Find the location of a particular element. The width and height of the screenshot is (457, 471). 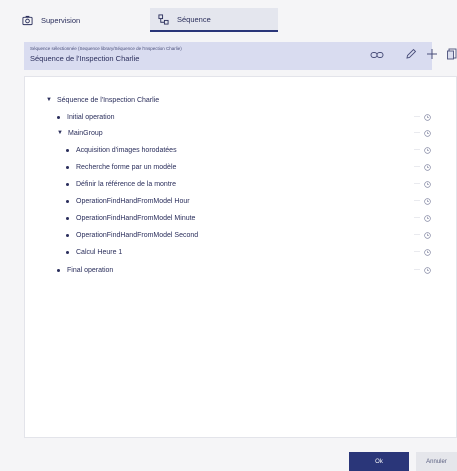

tab-bar: Supervision Séquence is located at coordinates (228, 19).